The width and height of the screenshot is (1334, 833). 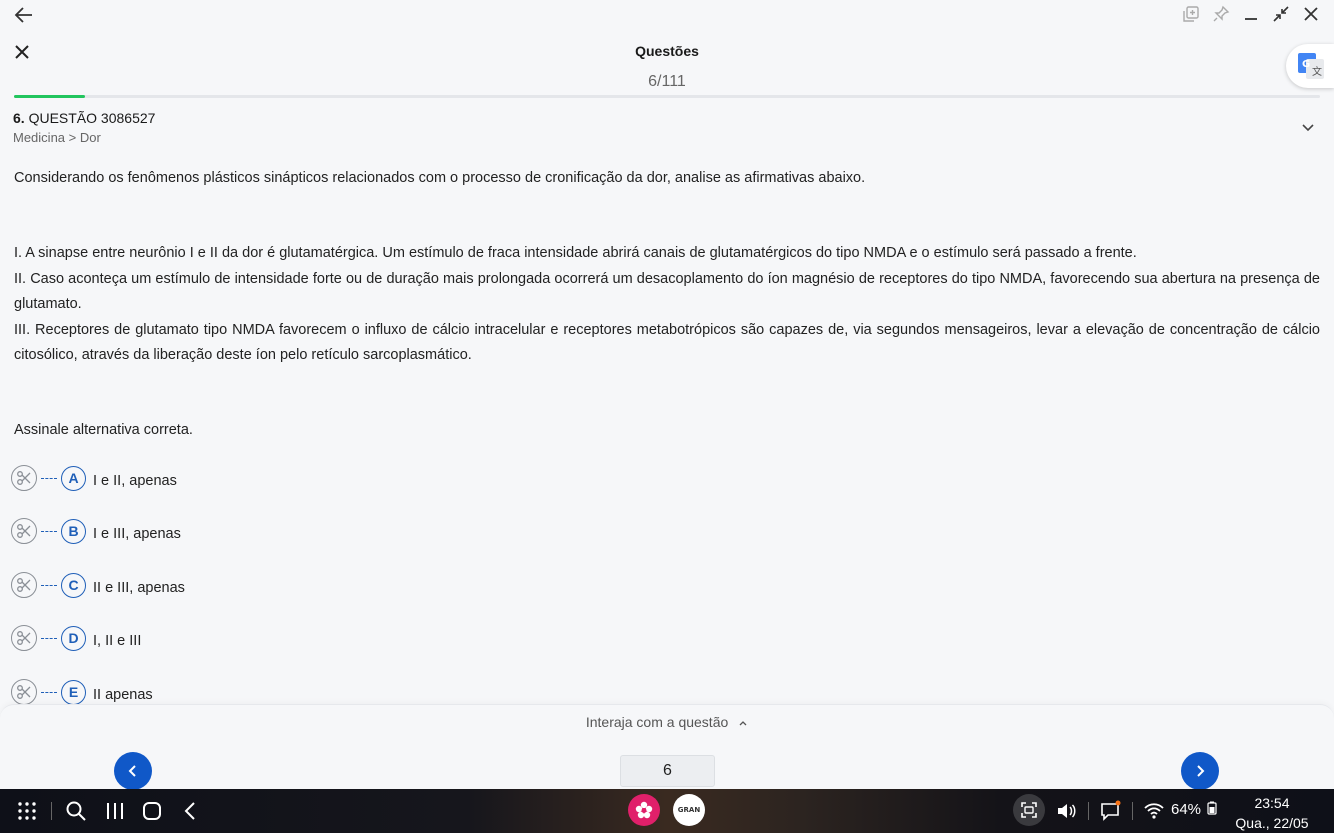 I want to click on pin-icon, so click(x=1221, y=14).